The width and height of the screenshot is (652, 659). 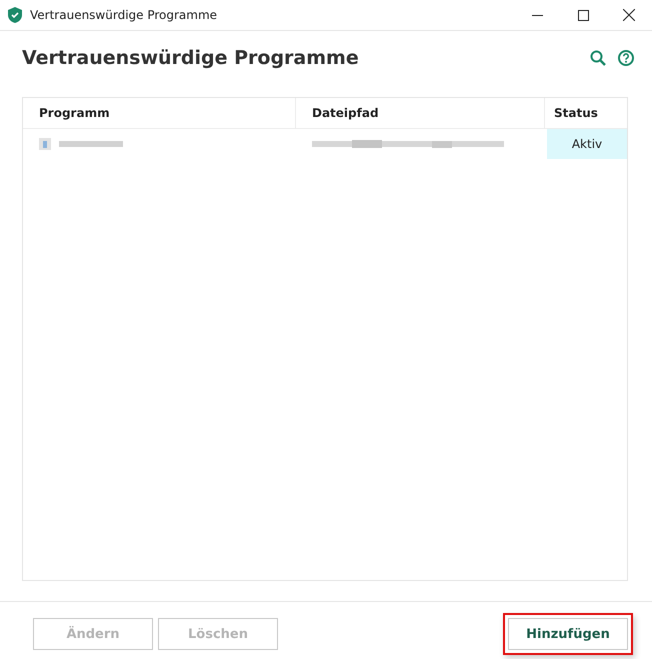 What do you see at coordinates (15, 15) in the screenshot?
I see `shield-icon` at bounding box center [15, 15].